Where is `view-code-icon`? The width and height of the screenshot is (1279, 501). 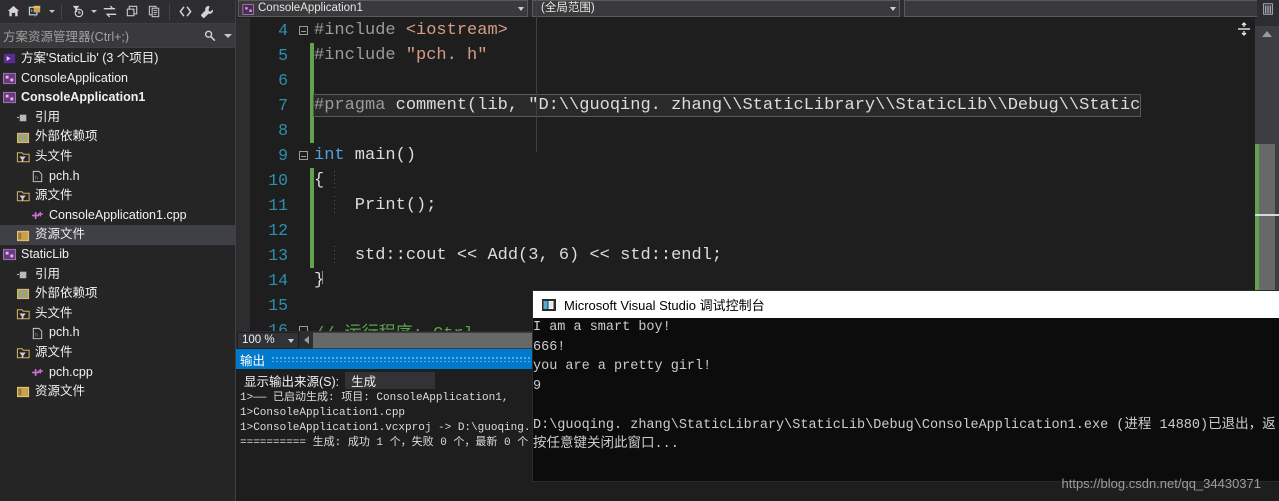
view-code-icon is located at coordinates (185, 12).